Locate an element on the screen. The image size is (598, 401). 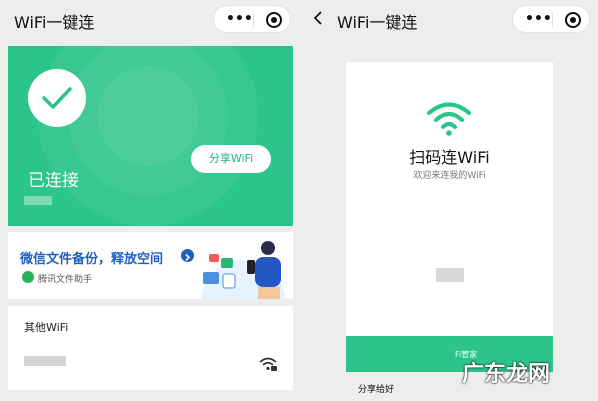
locked-wifi-icon is located at coordinates (268, 364).